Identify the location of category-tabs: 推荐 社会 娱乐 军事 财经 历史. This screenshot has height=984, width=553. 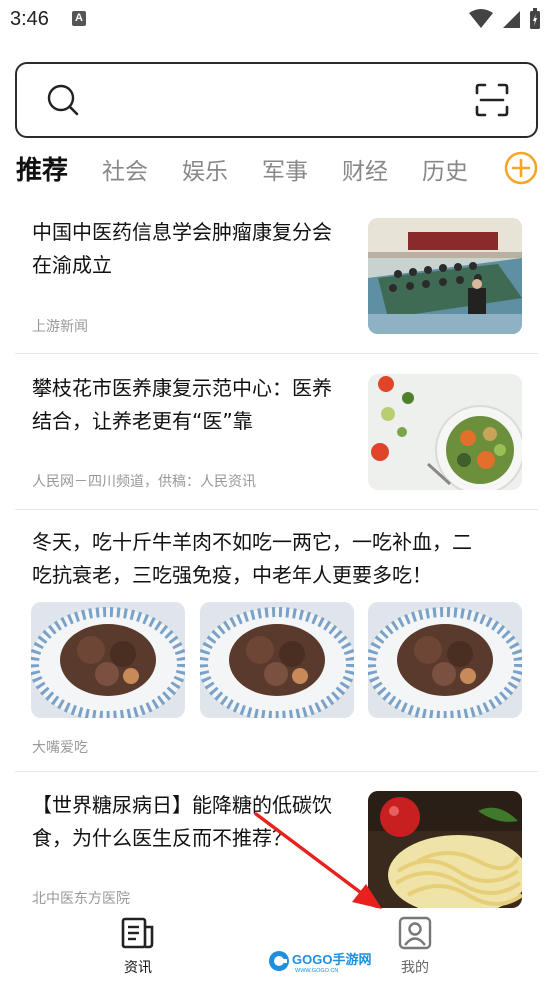
(276, 170).